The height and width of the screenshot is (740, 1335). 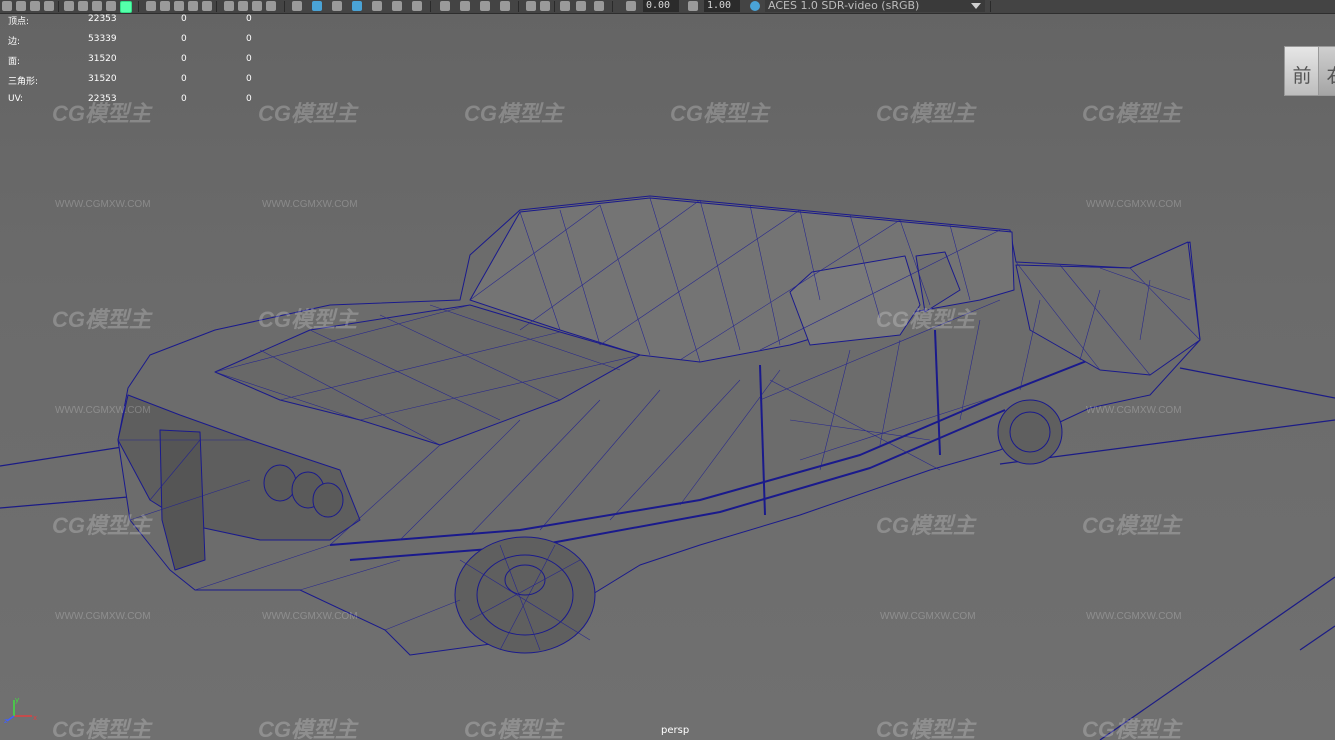 What do you see at coordinates (83, 6) in the screenshot?
I see `2d-pan-zoom-icon` at bounding box center [83, 6].